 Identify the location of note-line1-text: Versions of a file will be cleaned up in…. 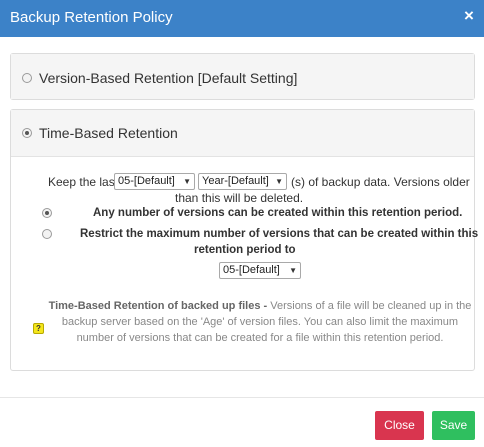
(371, 306).